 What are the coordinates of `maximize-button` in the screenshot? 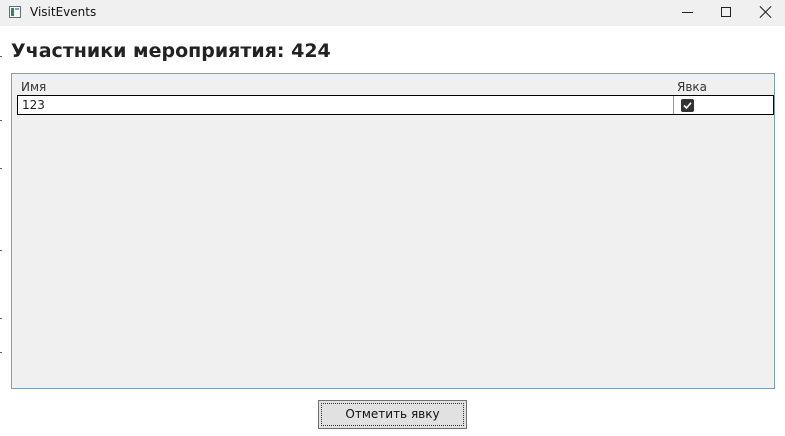 It's located at (726, 13).